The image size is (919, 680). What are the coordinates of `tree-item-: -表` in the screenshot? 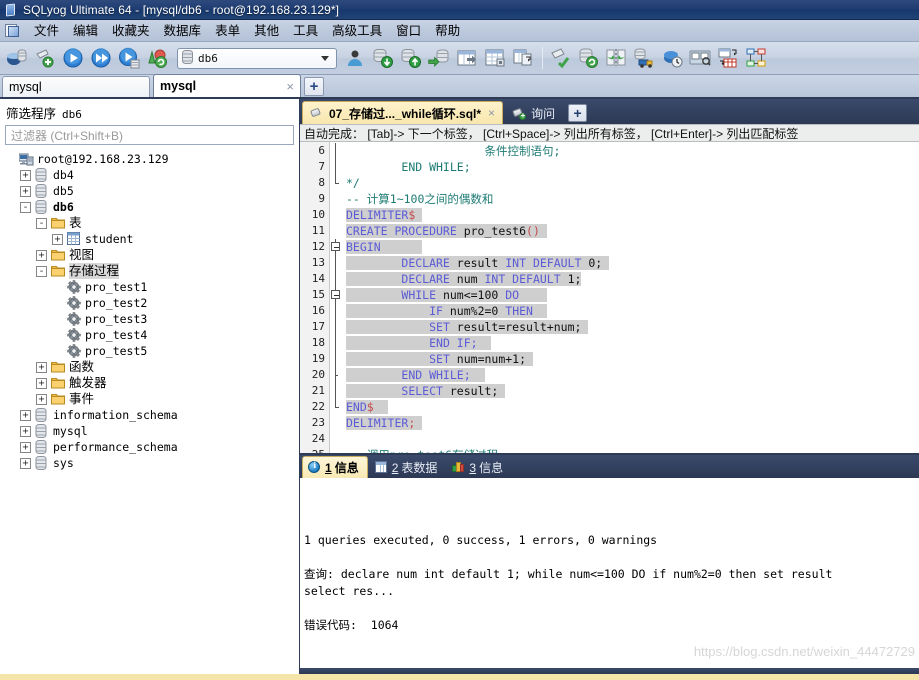 It's located at (151, 223).